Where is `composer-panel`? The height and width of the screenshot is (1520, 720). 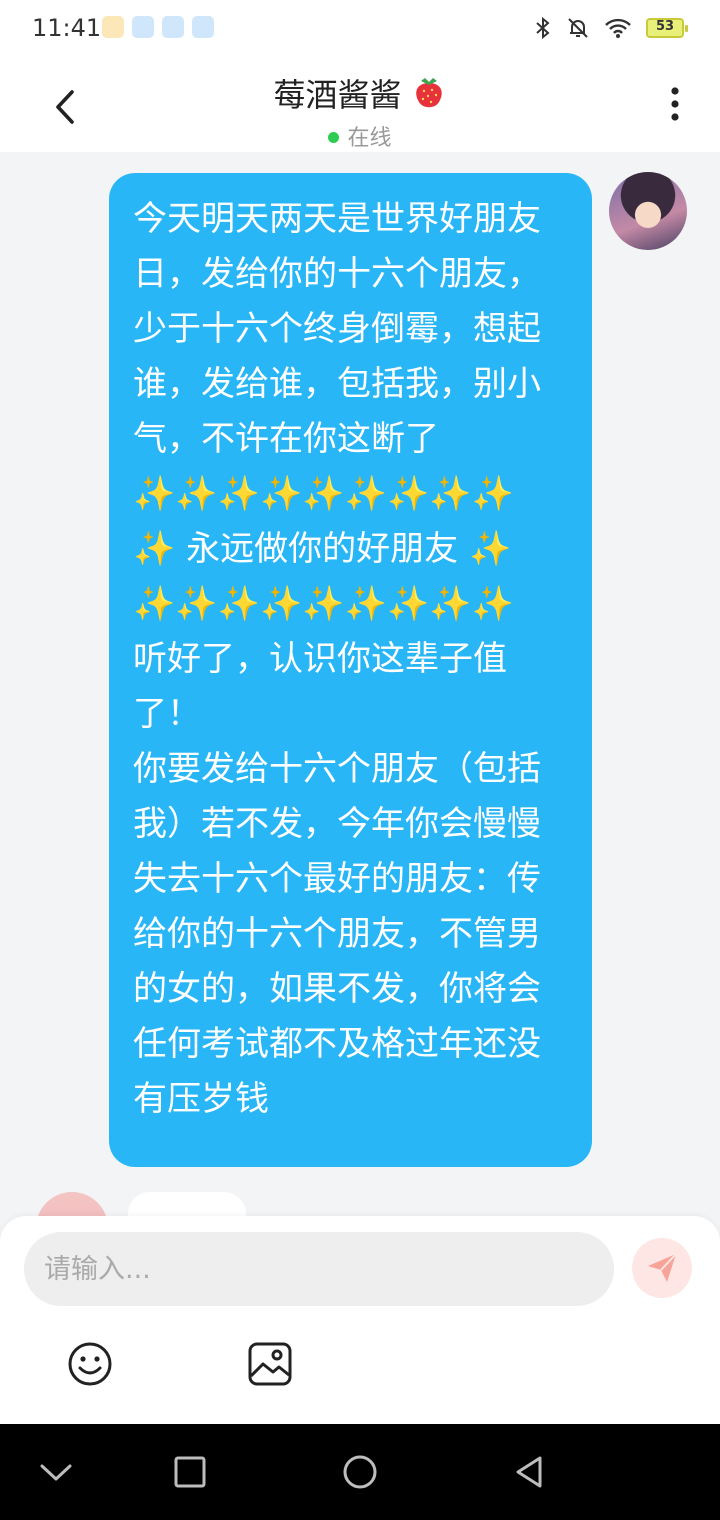
composer-panel is located at coordinates (360, 1320).